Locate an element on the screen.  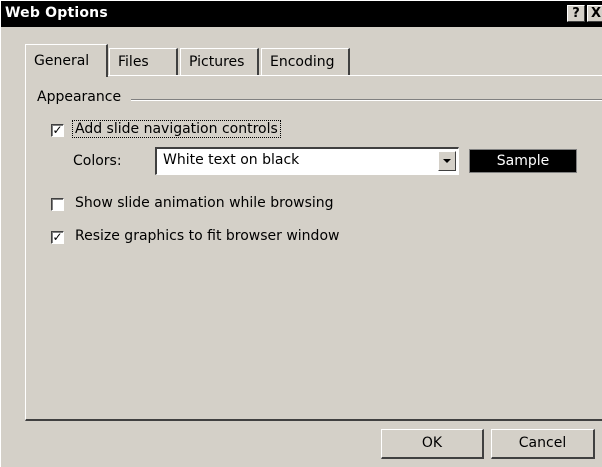
nav-controls-row: ✓ Add slide navigation controls is located at coordinates (181, 130).